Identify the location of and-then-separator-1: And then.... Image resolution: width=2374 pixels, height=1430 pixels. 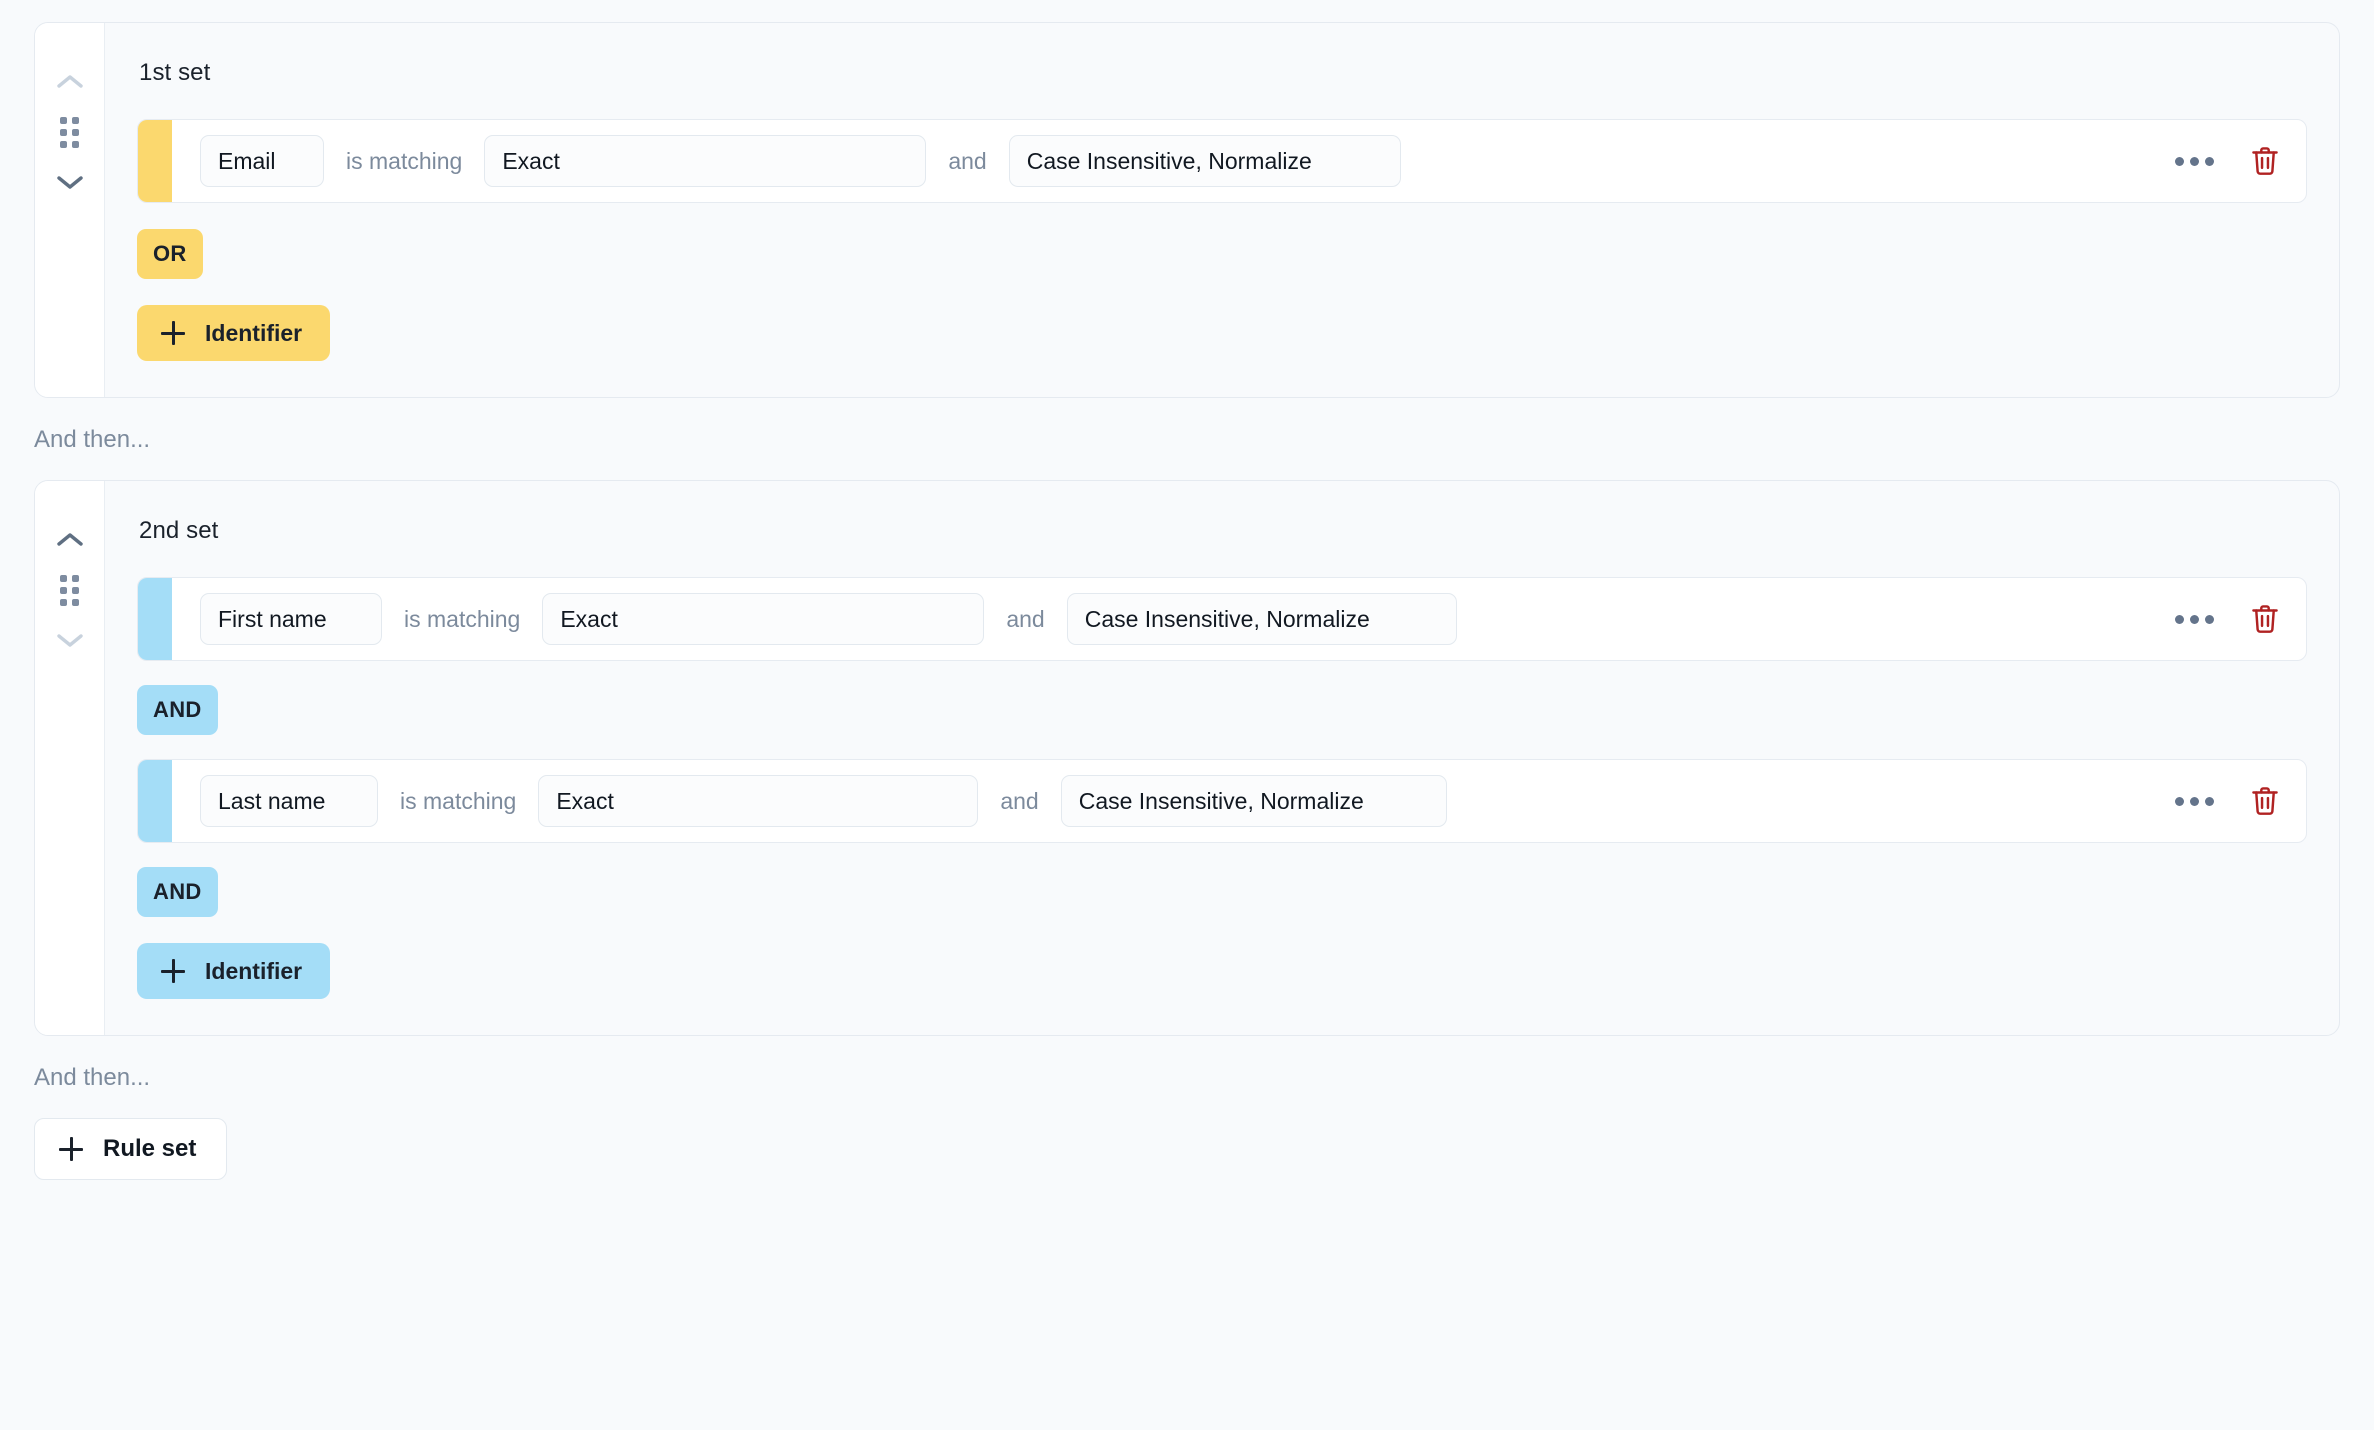
(92, 439).